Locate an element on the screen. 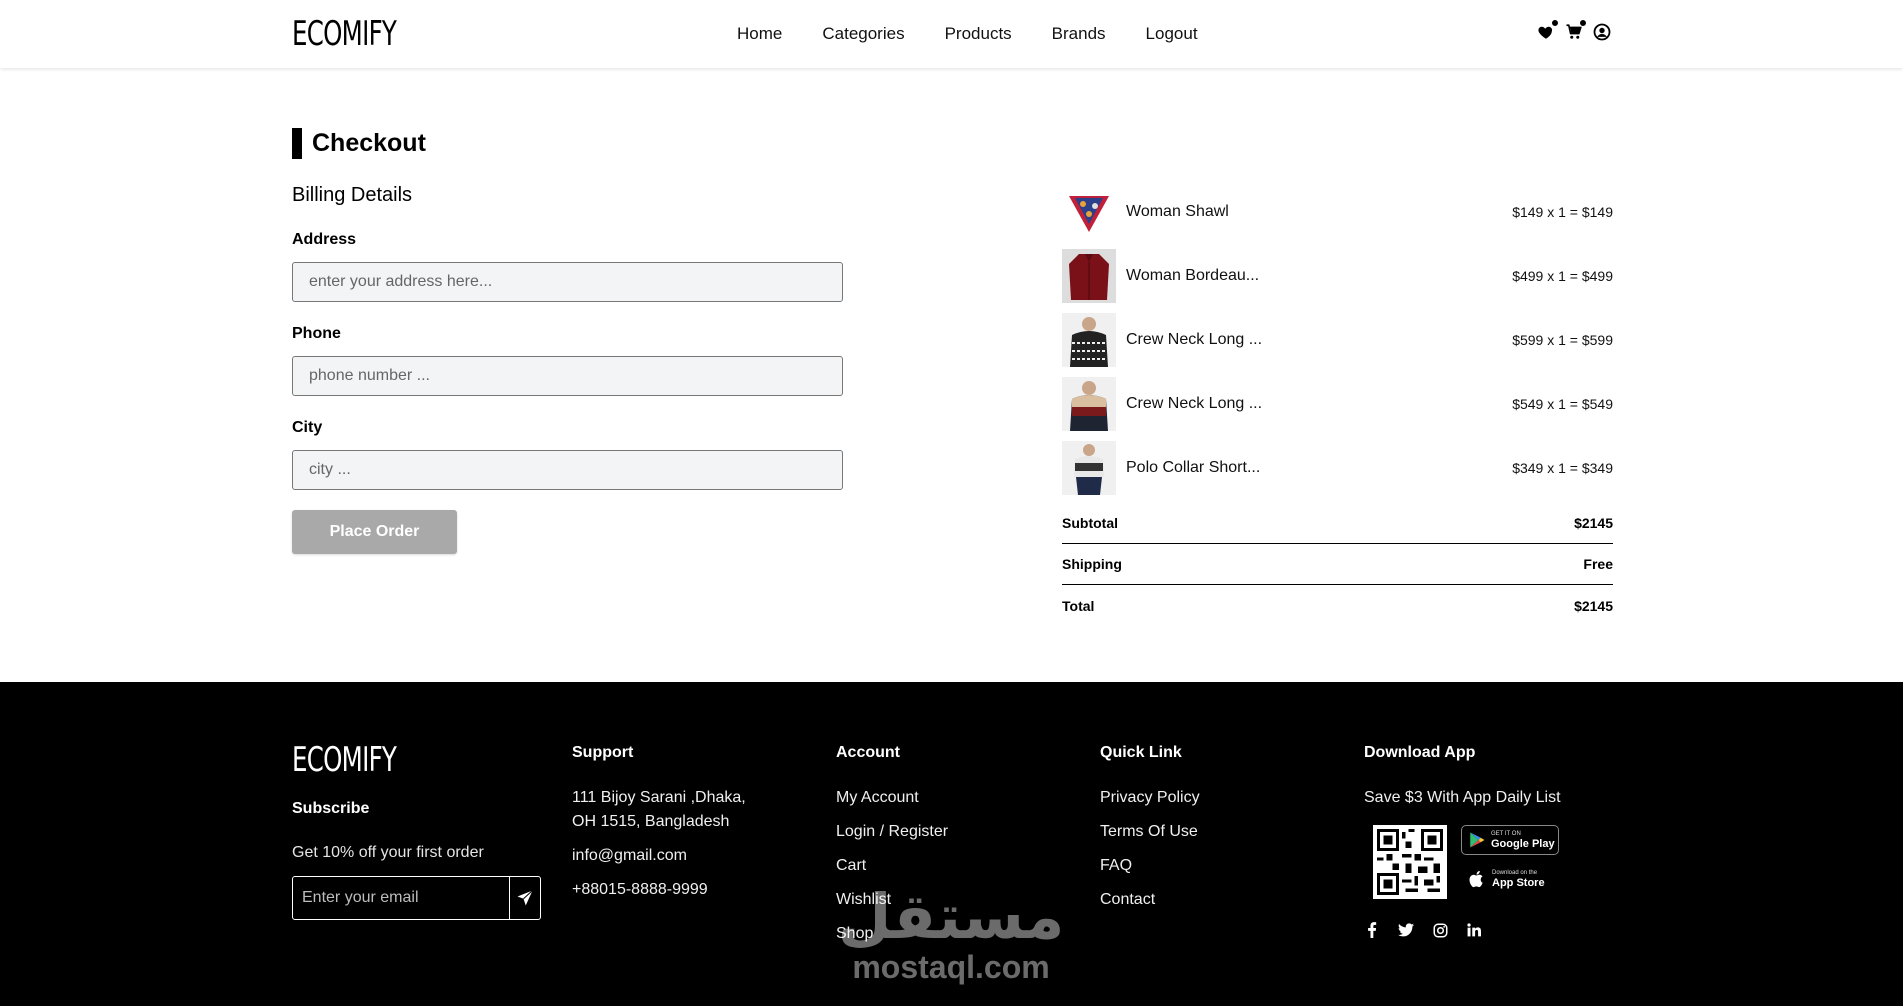  place-order-button: Place Order is located at coordinates (374, 532).